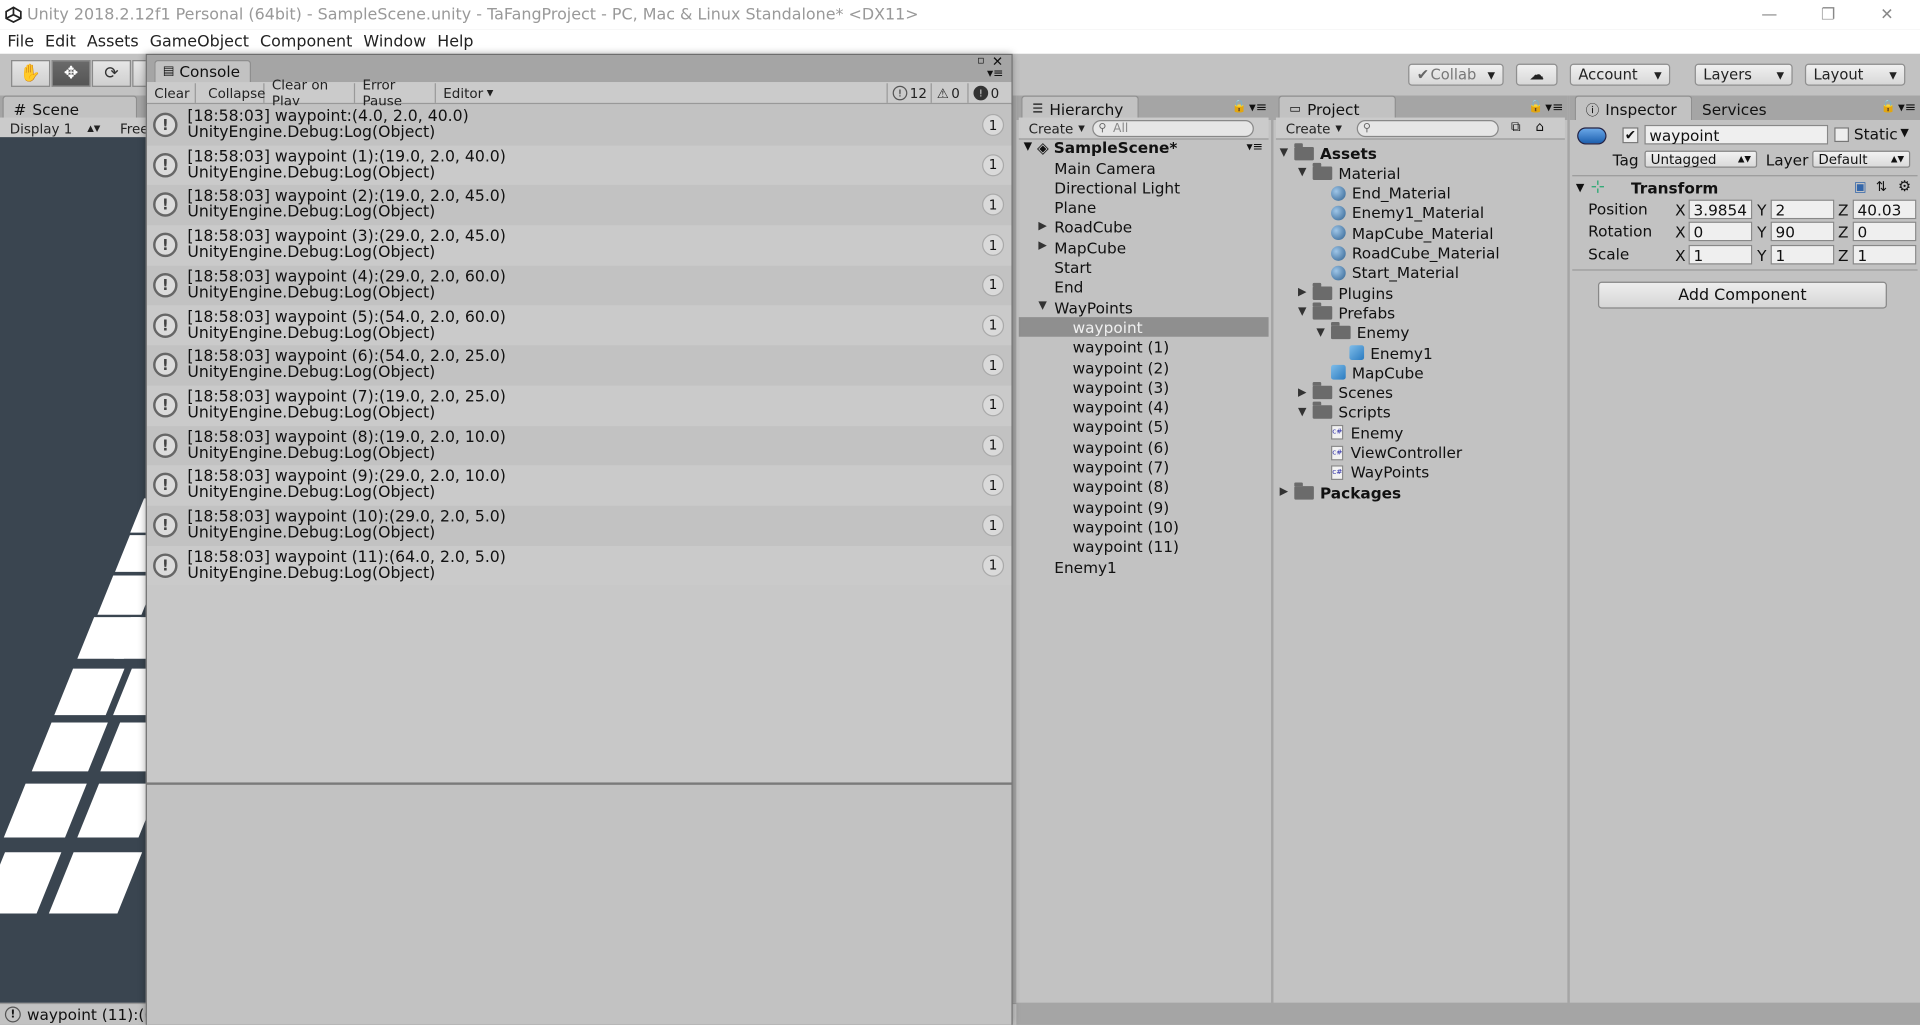 Image resolution: width=1920 pixels, height=1025 pixels. Describe the element at coordinates (1173, 129) in the screenshot. I see `hierarchy-search-input: ⚲ All` at that location.